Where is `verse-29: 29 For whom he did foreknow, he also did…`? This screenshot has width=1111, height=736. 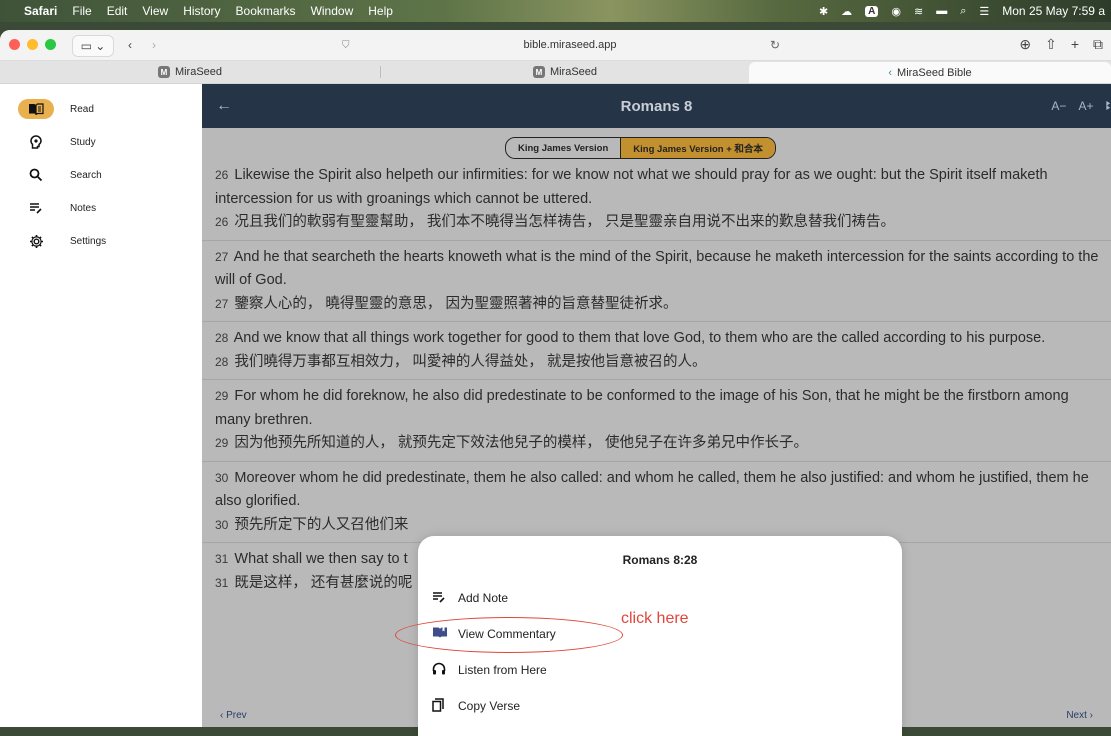 verse-29: 29 For whom he did foreknow, he also did… is located at coordinates (660, 420).